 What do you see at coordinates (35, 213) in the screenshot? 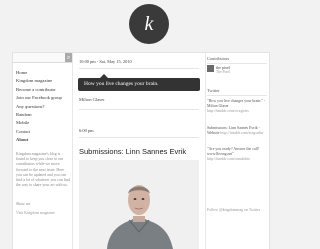
I see `visit-magazine-link: Visit Kingdom magazine` at bounding box center [35, 213].